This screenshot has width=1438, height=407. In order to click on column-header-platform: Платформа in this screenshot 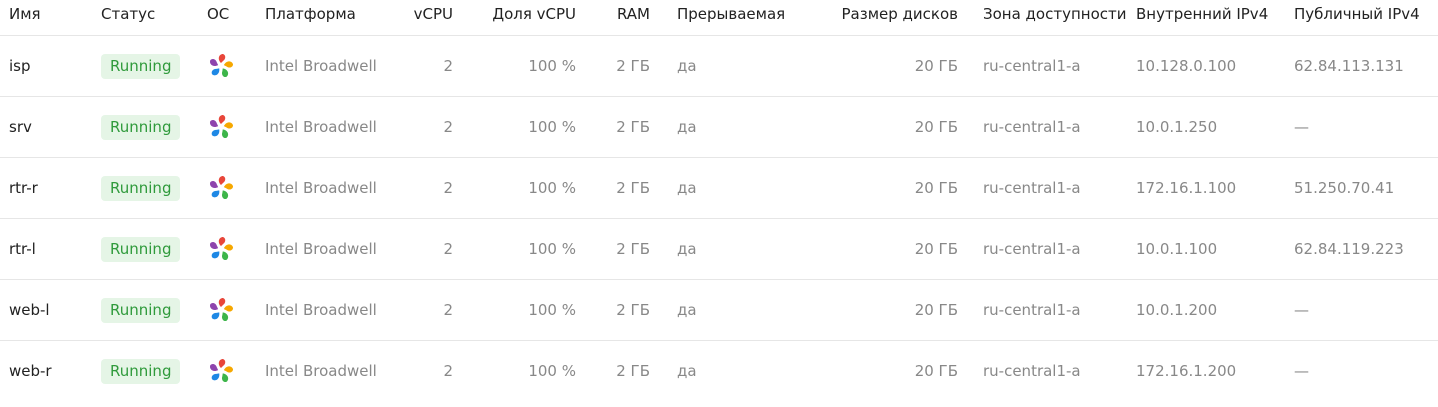, I will do `click(333, 18)`.